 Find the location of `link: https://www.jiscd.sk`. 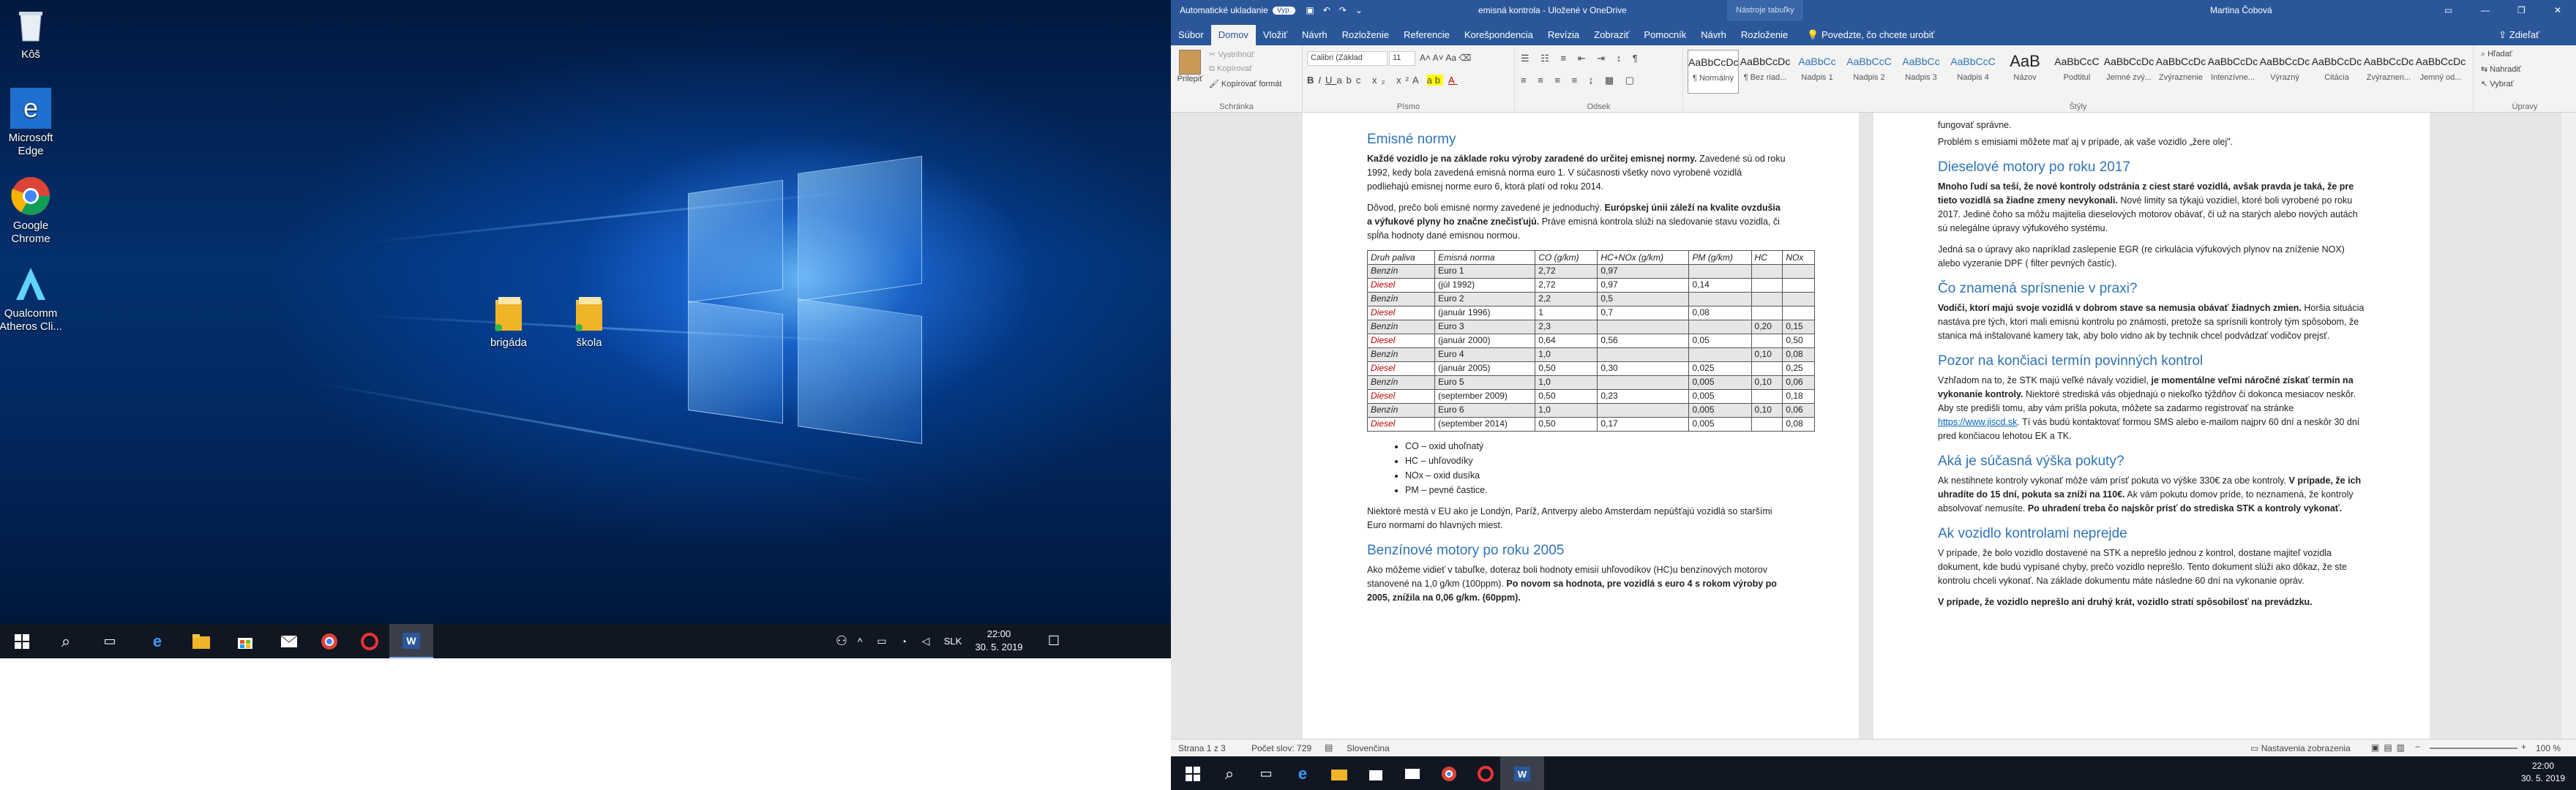

link: https://www.jiscd.sk is located at coordinates (1977, 422).